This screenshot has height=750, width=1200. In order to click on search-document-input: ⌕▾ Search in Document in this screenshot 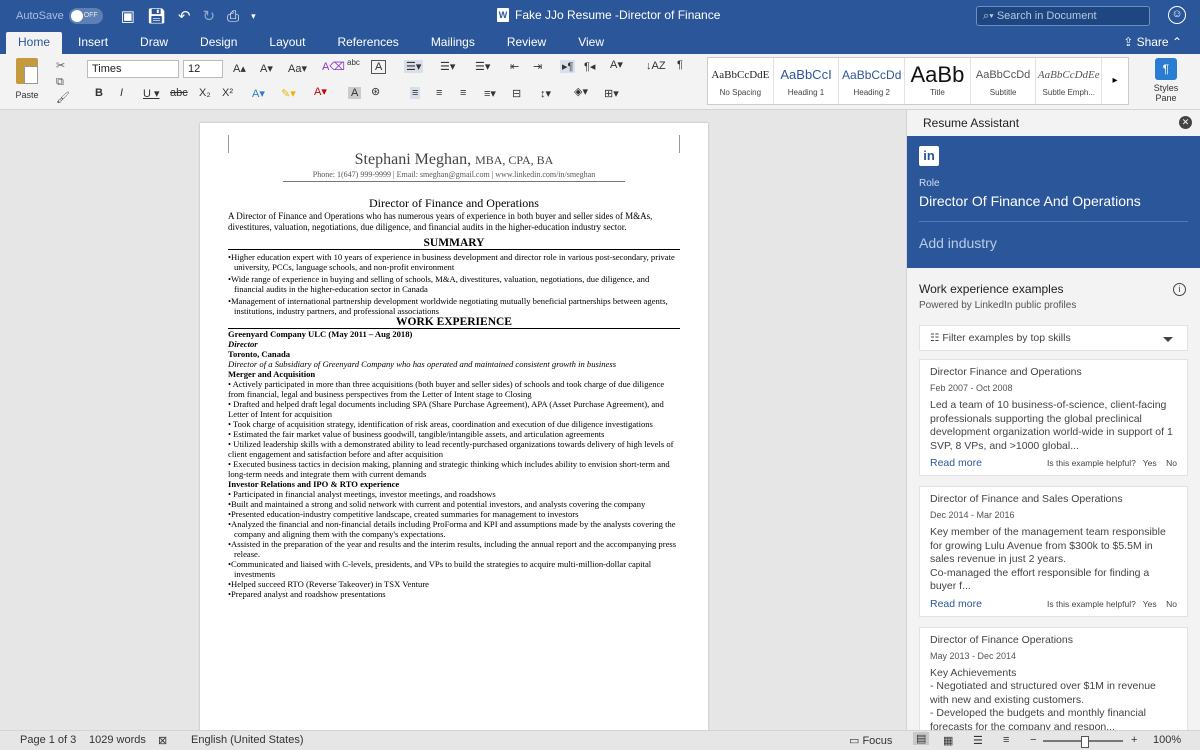, I will do `click(1063, 16)`.